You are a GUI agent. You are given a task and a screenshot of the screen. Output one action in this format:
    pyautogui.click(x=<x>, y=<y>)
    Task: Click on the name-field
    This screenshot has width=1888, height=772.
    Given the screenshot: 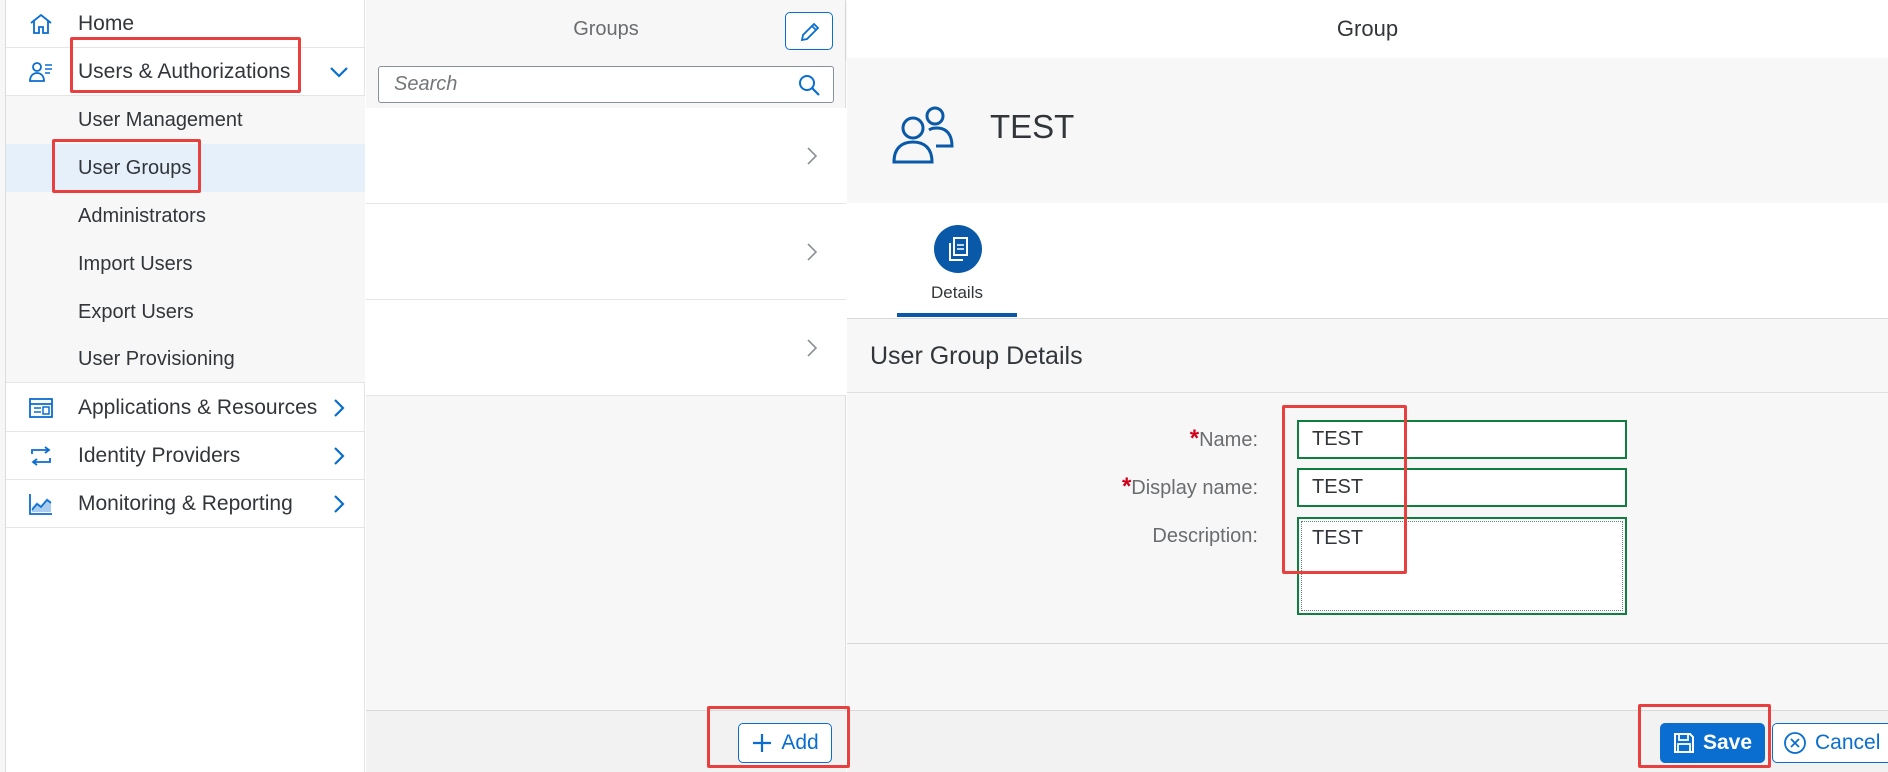 What is the action you would take?
    pyautogui.click(x=1462, y=439)
    